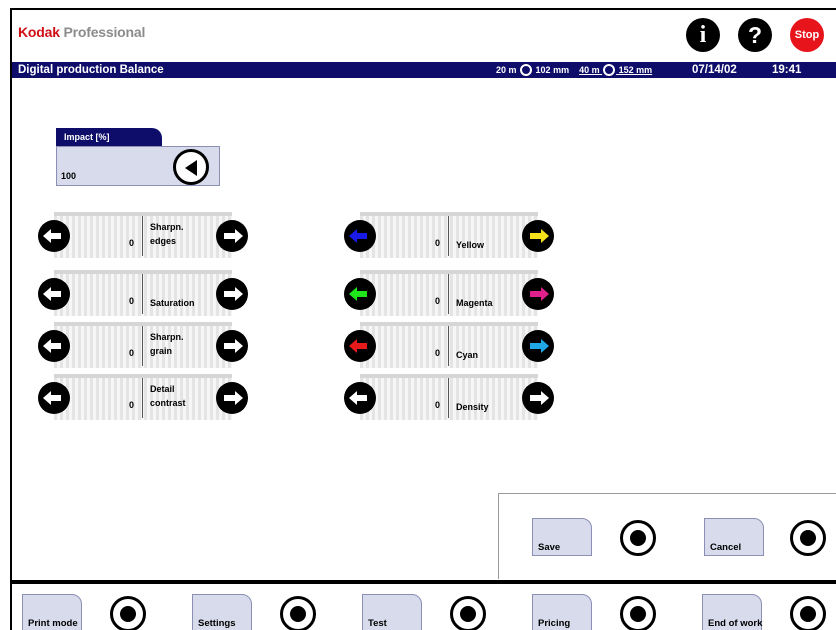 This screenshot has height=630, width=836. Describe the element at coordinates (787, 70) in the screenshot. I see `time-display: 19:41` at that location.